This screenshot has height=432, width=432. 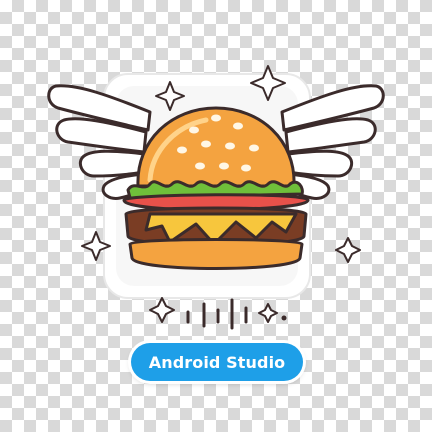 What do you see at coordinates (217, 314) in the screenshot?
I see `motion-lines` at bounding box center [217, 314].